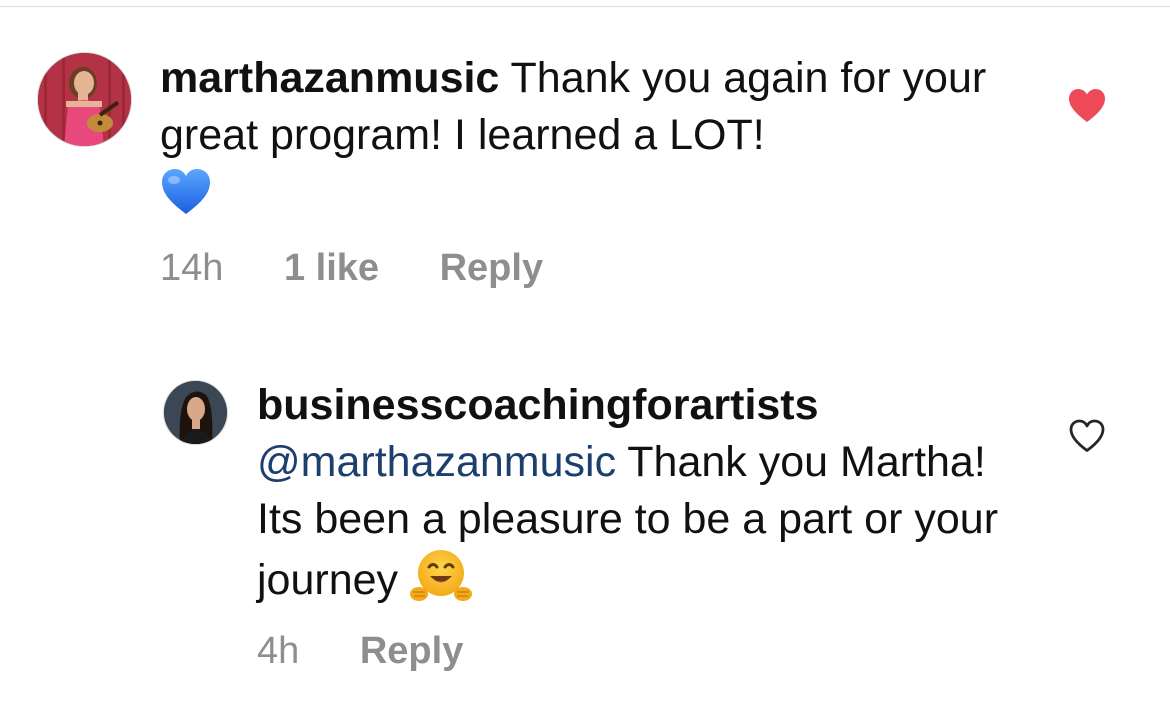 This screenshot has height=701, width=1170. What do you see at coordinates (186, 192) in the screenshot?
I see `blue-heart-emoji` at bounding box center [186, 192].